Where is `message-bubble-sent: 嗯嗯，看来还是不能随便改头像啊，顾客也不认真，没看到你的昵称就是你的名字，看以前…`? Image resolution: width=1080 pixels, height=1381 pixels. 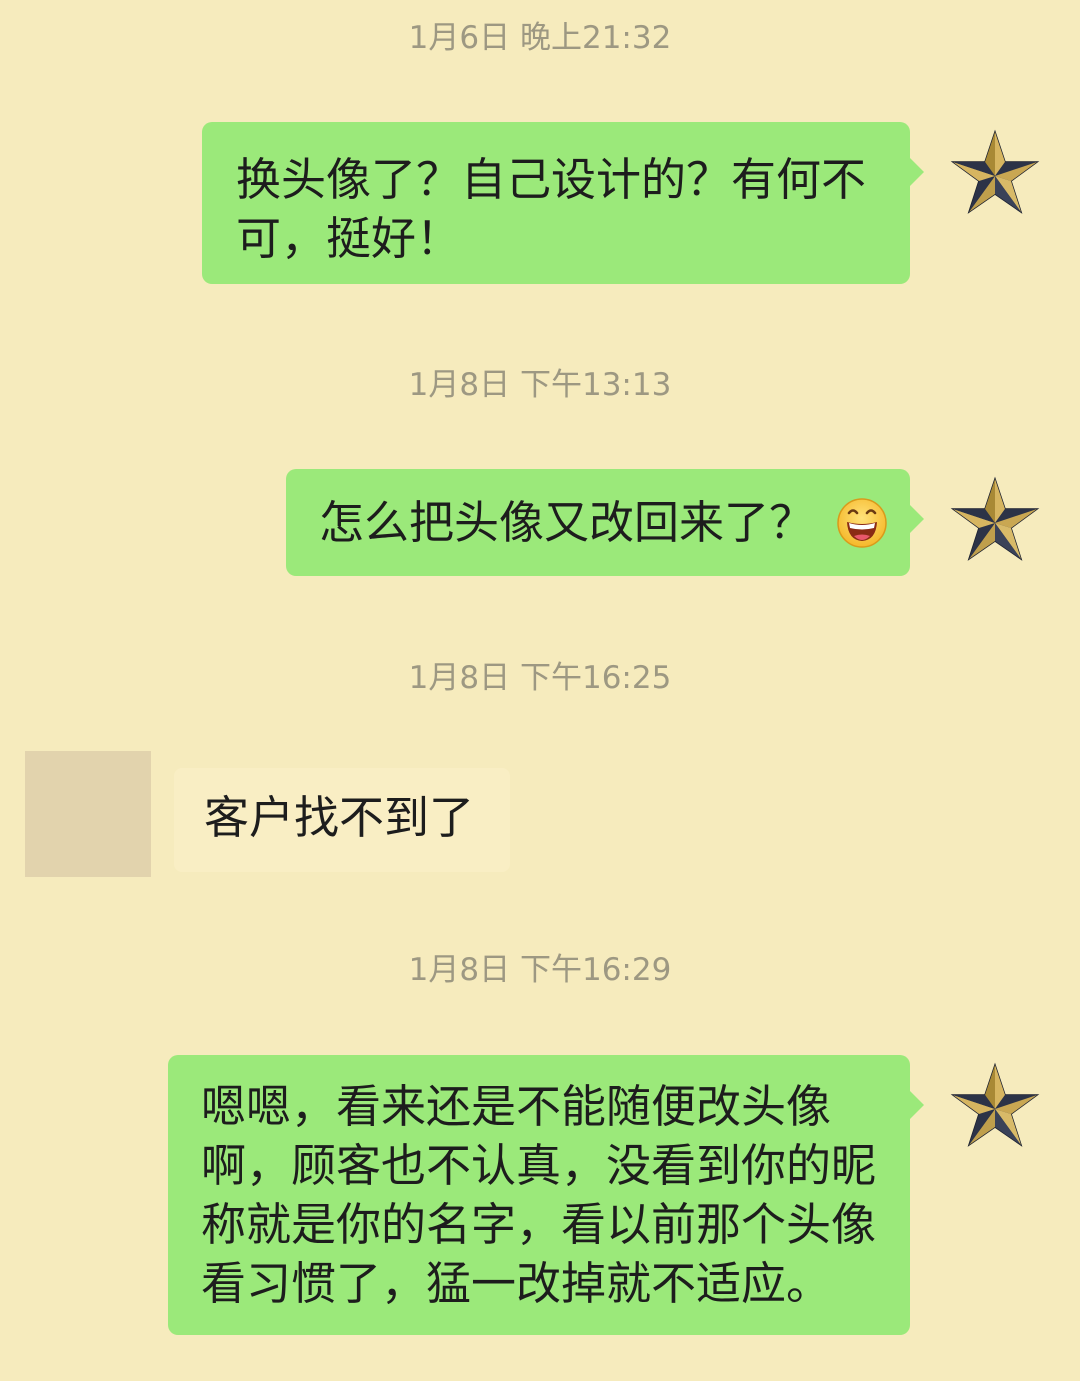
message-bubble-sent: 嗯嗯，看来还是不能随便改头像啊，顾客也不认真，没看到你的昵称就是你的名字，看以前… is located at coordinates (546, 1195).